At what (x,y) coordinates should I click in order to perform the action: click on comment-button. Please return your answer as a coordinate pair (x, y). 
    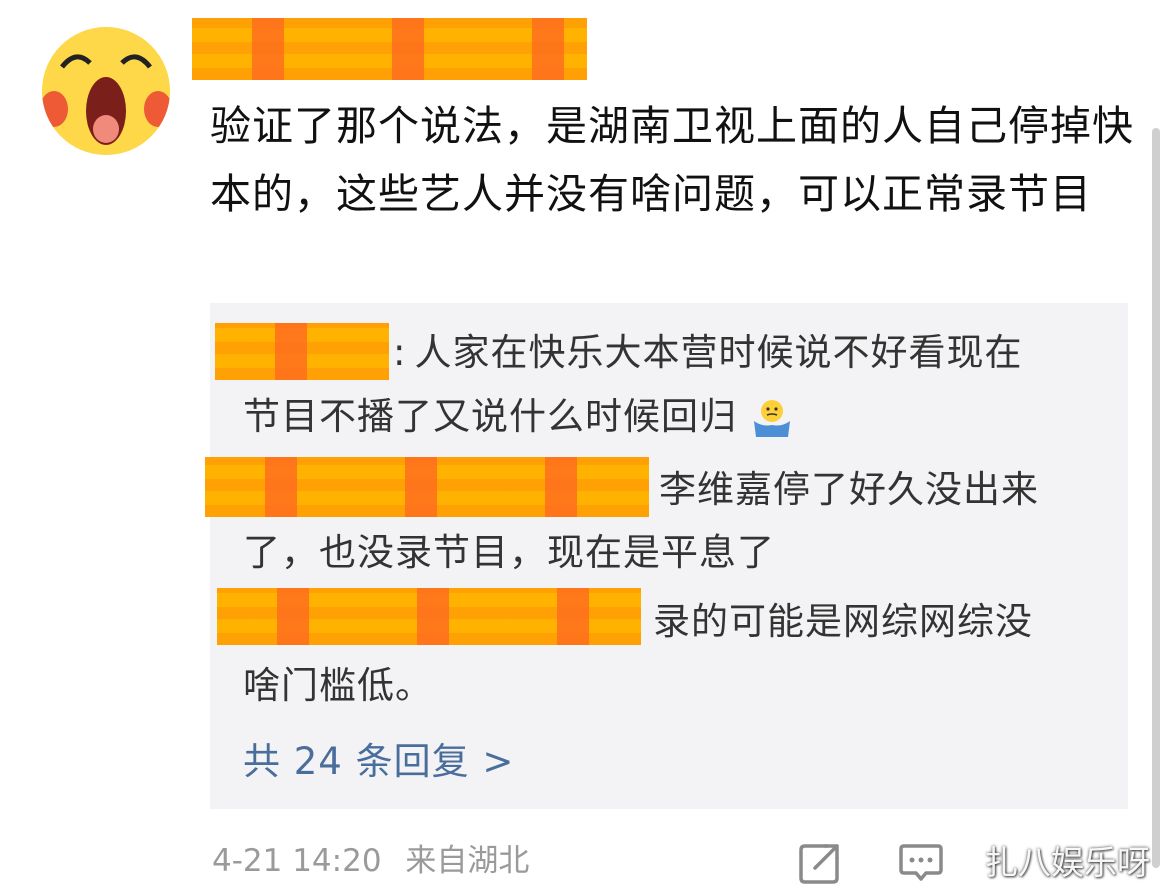
    Looking at the image, I should click on (921, 863).